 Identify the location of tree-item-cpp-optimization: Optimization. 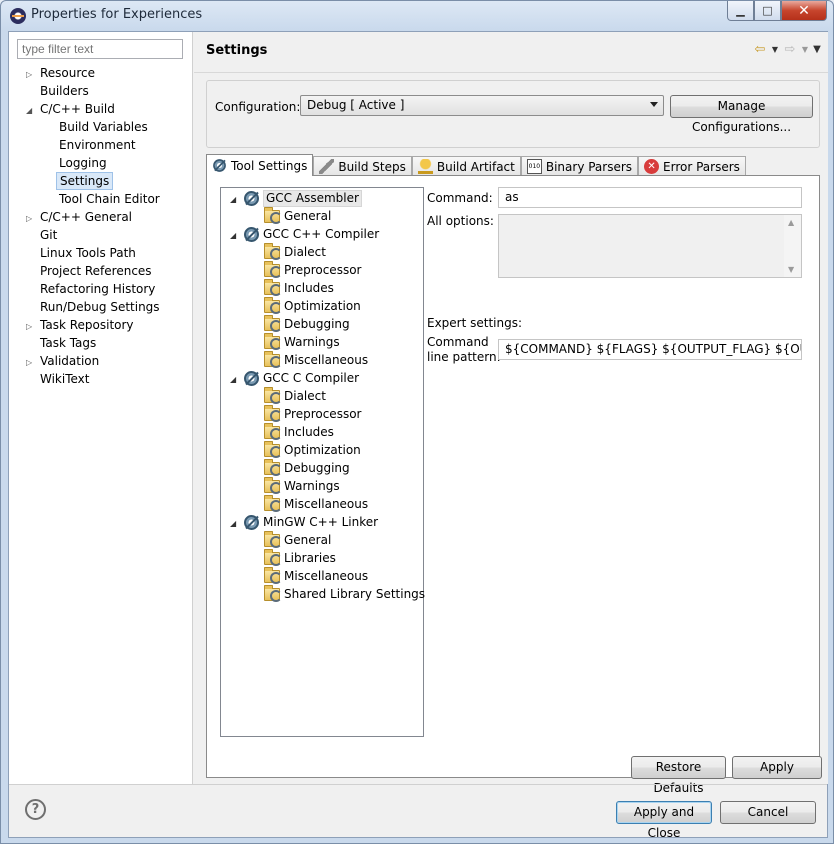
(312, 305).